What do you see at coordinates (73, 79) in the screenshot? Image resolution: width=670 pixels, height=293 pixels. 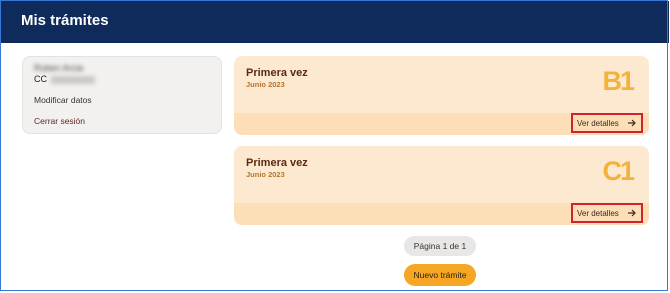 I see `doc-number-redacted` at bounding box center [73, 79].